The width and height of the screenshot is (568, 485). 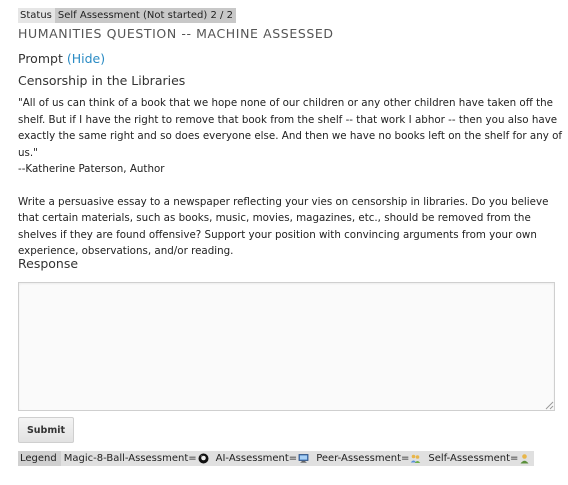 I want to click on response-heading: Response, so click(x=48, y=263).